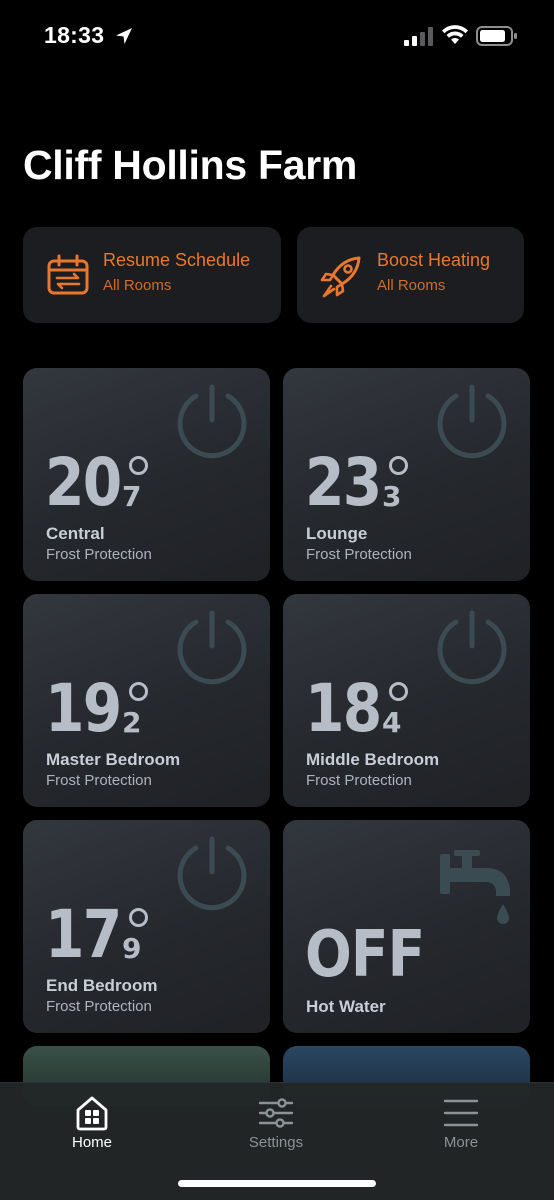 The image size is (554, 1200). I want to click on zone-temperature-decimal: 7, so click(132, 496).